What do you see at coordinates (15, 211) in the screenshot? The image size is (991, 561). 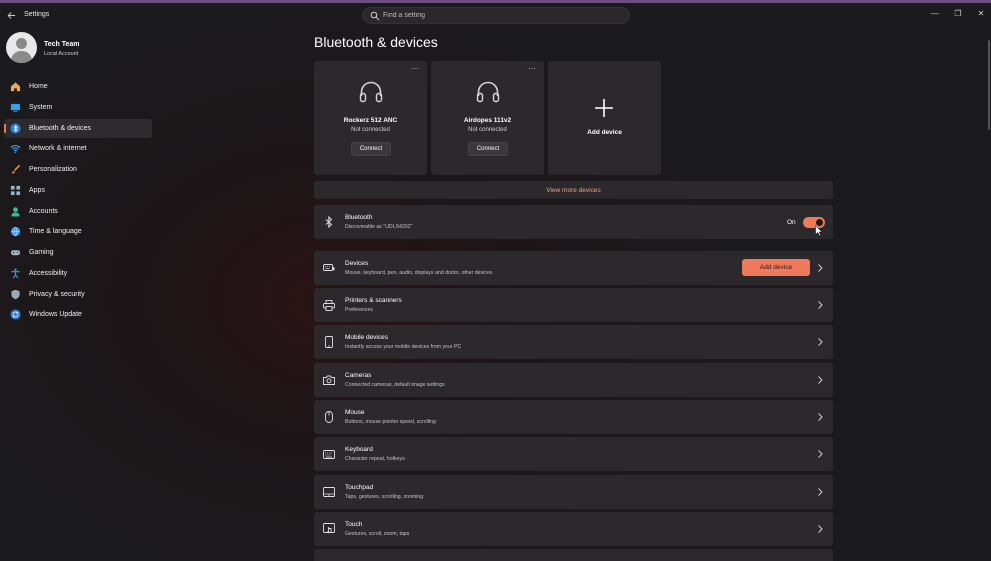 I see `person-icon` at bounding box center [15, 211].